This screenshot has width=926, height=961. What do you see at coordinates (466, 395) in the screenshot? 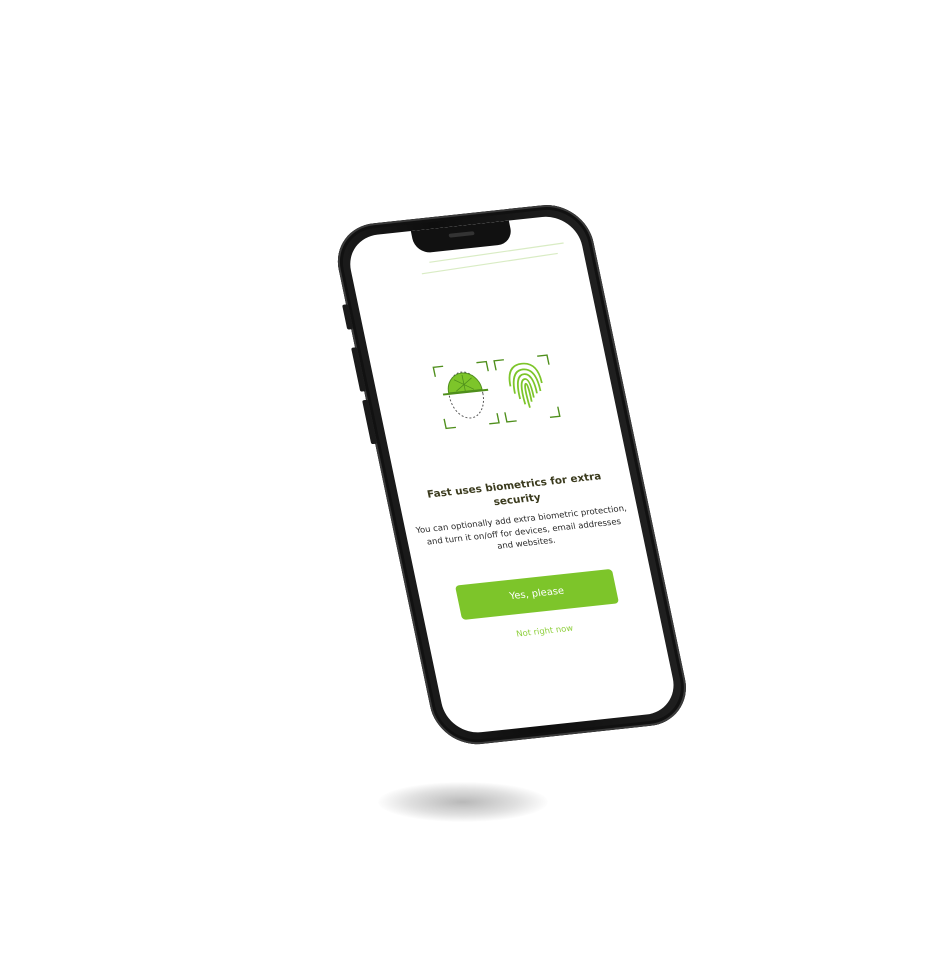
I see `face-scan-icon` at bounding box center [466, 395].